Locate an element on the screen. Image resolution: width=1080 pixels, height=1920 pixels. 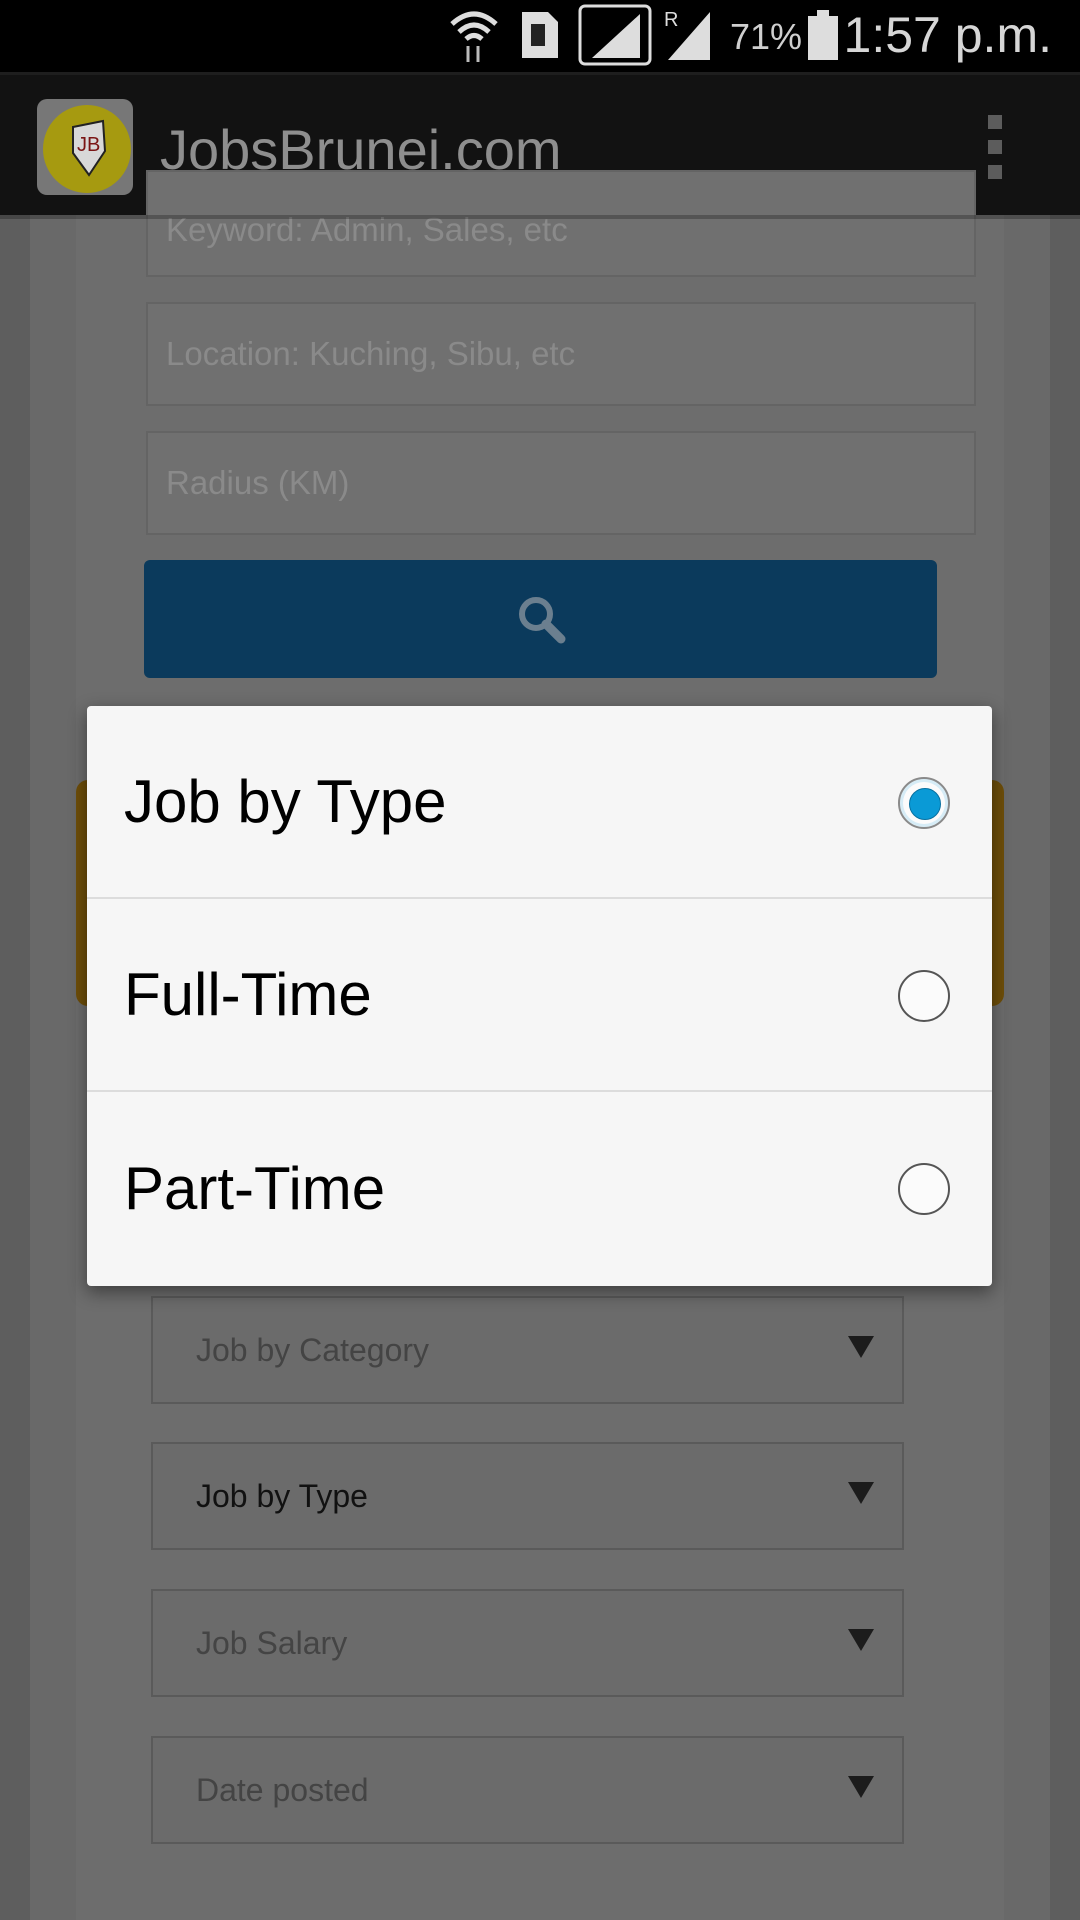
clock: 1:57 p.m. is located at coordinates (947, 35).